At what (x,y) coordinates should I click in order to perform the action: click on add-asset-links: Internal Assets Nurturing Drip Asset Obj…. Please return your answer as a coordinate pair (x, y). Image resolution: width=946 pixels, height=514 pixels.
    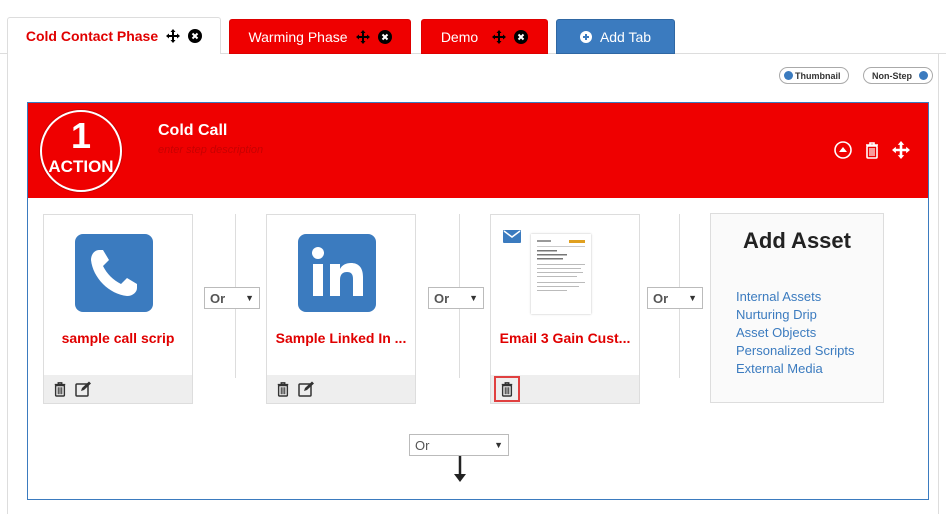
    Looking at the image, I should click on (795, 333).